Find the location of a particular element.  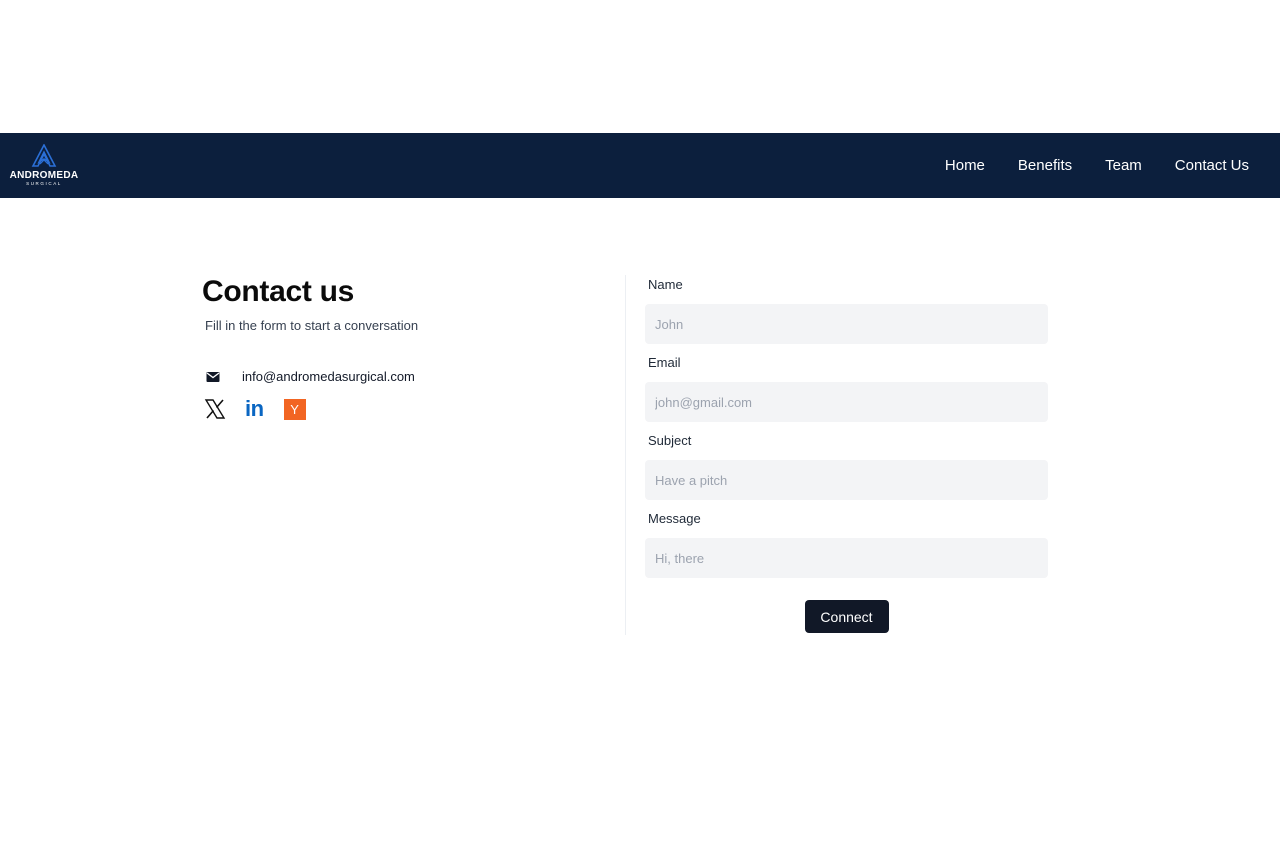

andromeda-logo-icon is located at coordinates (44, 155).